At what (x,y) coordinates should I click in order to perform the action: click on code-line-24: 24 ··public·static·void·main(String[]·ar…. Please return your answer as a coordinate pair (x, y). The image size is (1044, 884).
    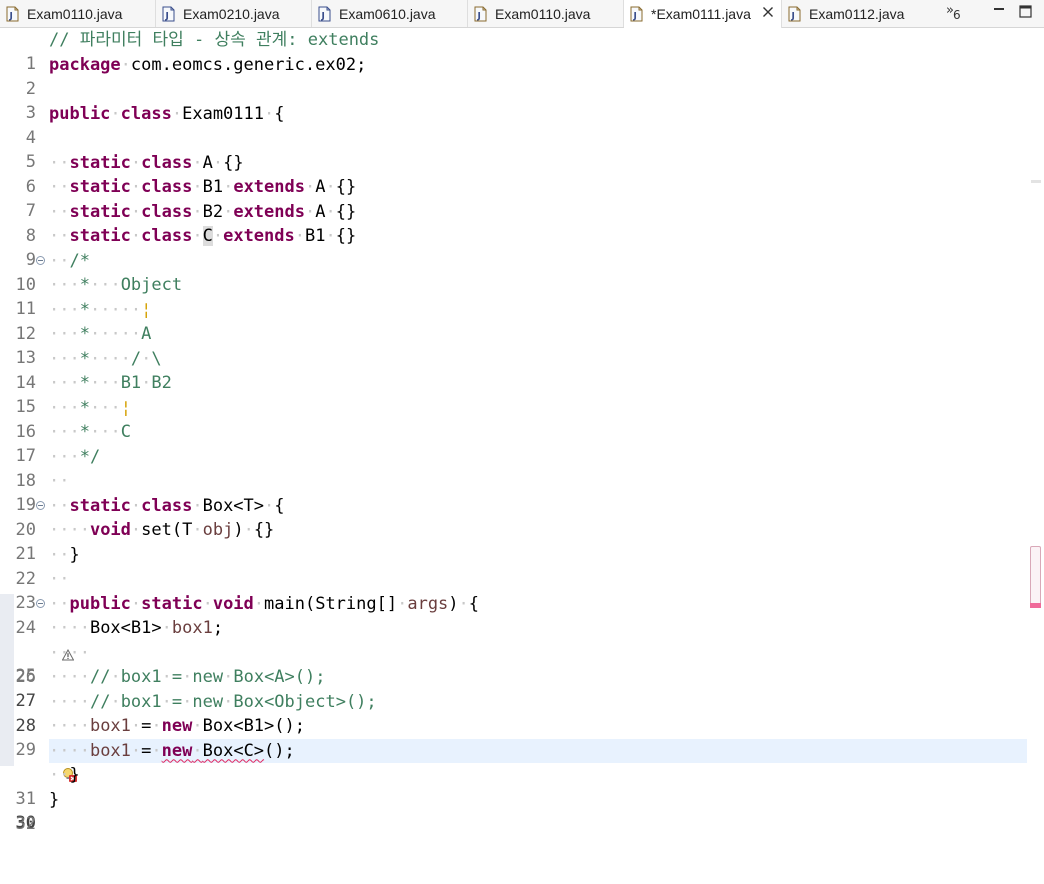
    Looking at the image, I should click on (514, 615).